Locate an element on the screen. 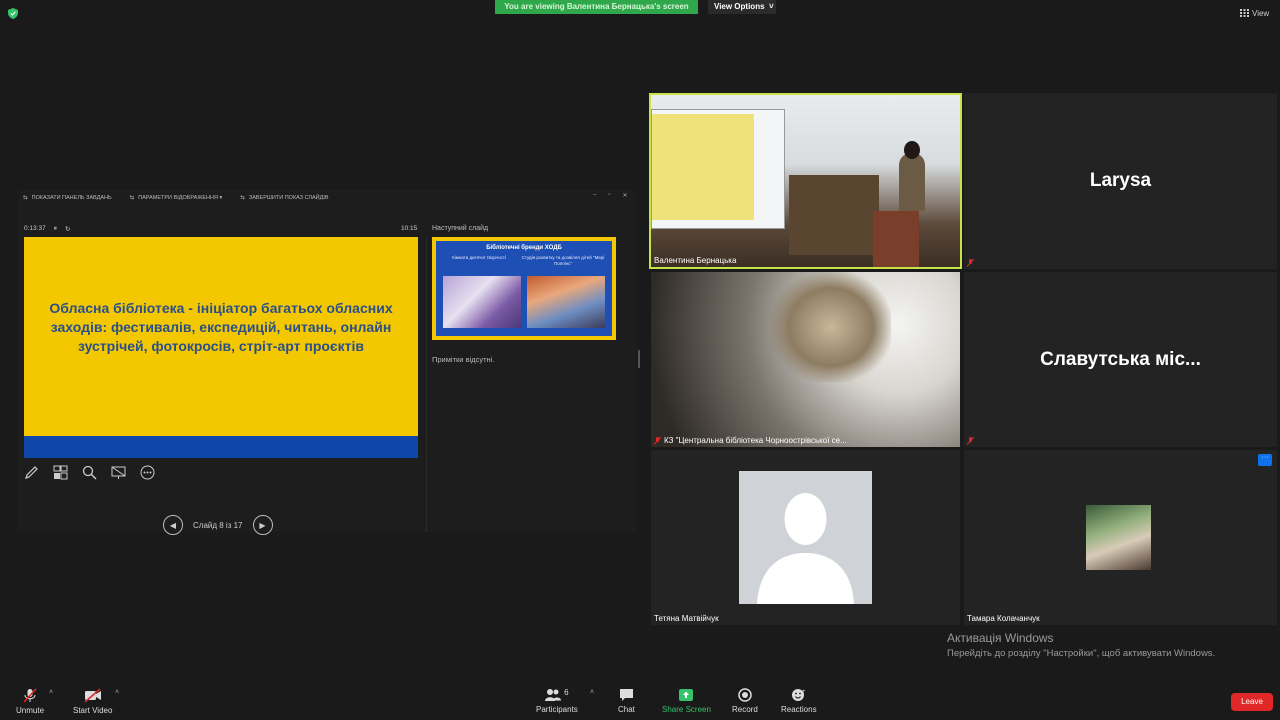  record-button: Record is located at coordinates (745, 701).